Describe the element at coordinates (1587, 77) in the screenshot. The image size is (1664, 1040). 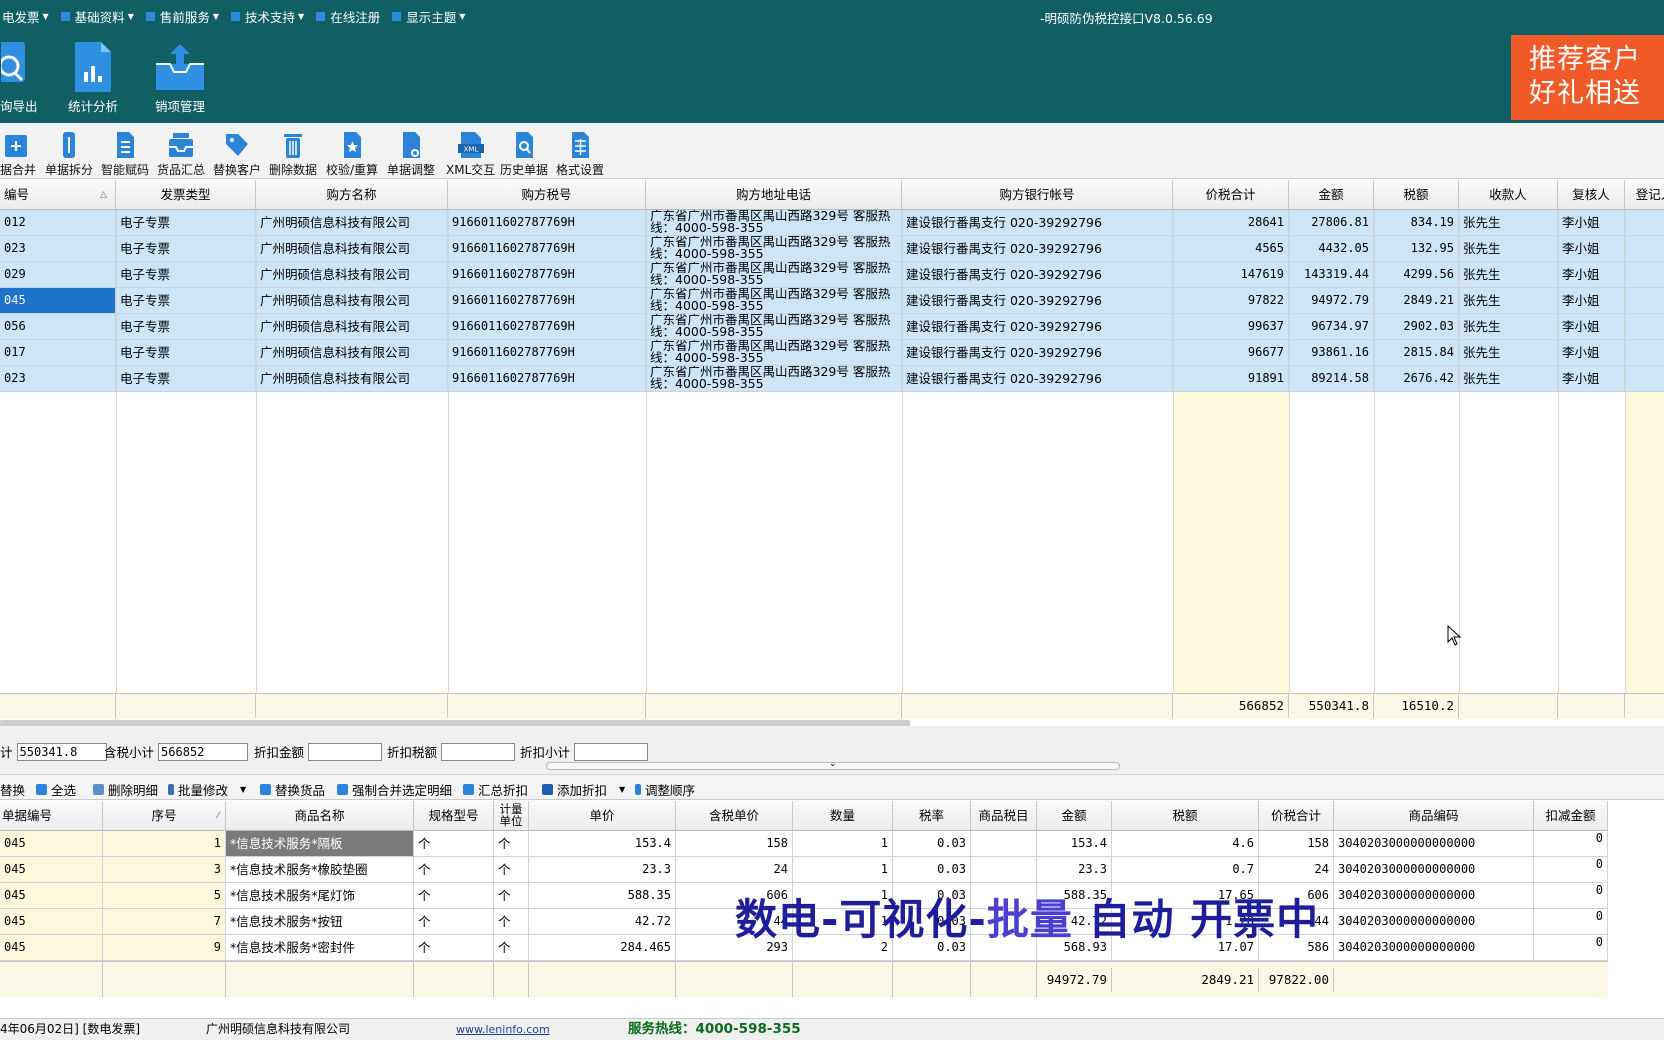
I see `promo-banner: 推荐客户 好礼相送` at that location.